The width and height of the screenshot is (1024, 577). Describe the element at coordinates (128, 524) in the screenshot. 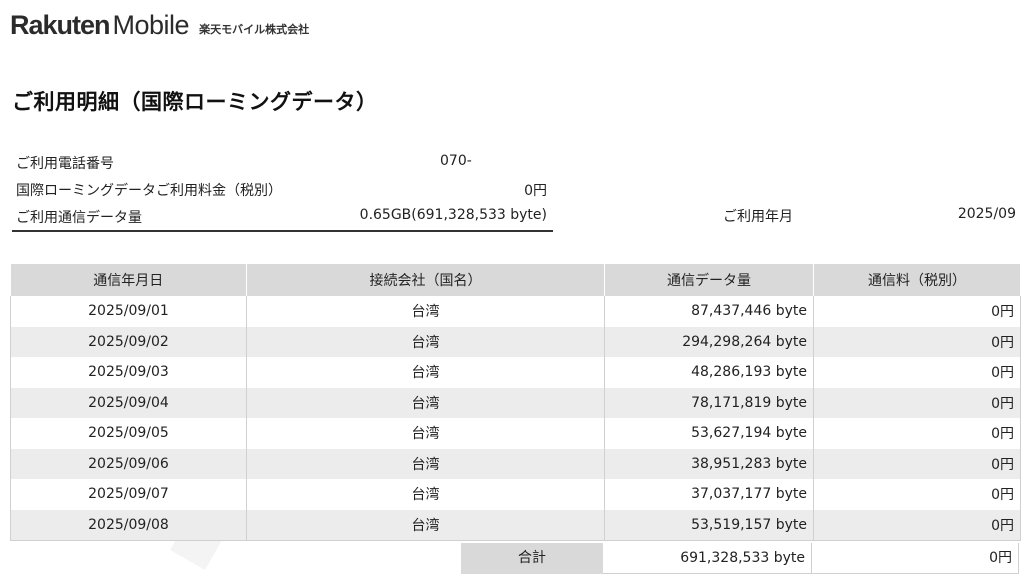

I see `cell-date: 2025/09/08` at that location.